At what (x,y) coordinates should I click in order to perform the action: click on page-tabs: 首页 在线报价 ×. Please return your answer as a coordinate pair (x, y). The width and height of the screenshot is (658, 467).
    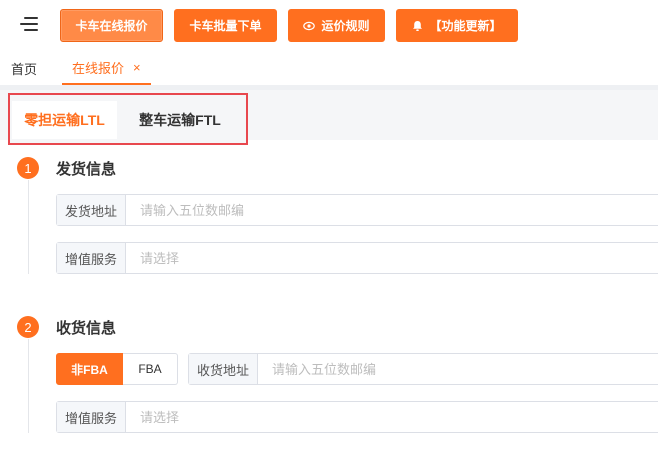
    Looking at the image, I should click on (329, 71).